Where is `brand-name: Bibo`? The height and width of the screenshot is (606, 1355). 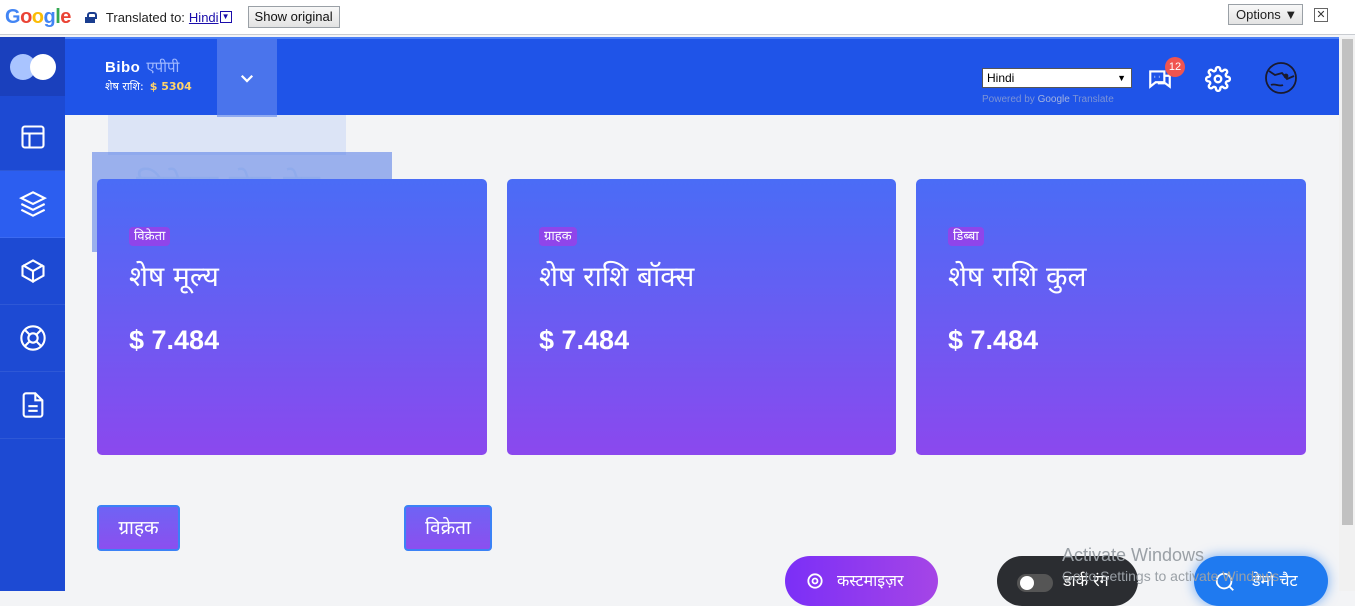
brand-name: Bibo is located at coordinates (123, 67).